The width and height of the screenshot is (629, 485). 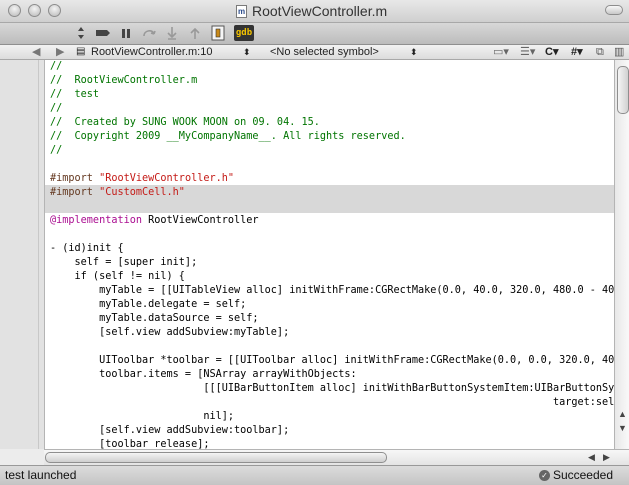 What do you see at coordinates (614, 10) in the screenshot?
I see `toolbar-toggle-button` at bounding box center [614, 10].